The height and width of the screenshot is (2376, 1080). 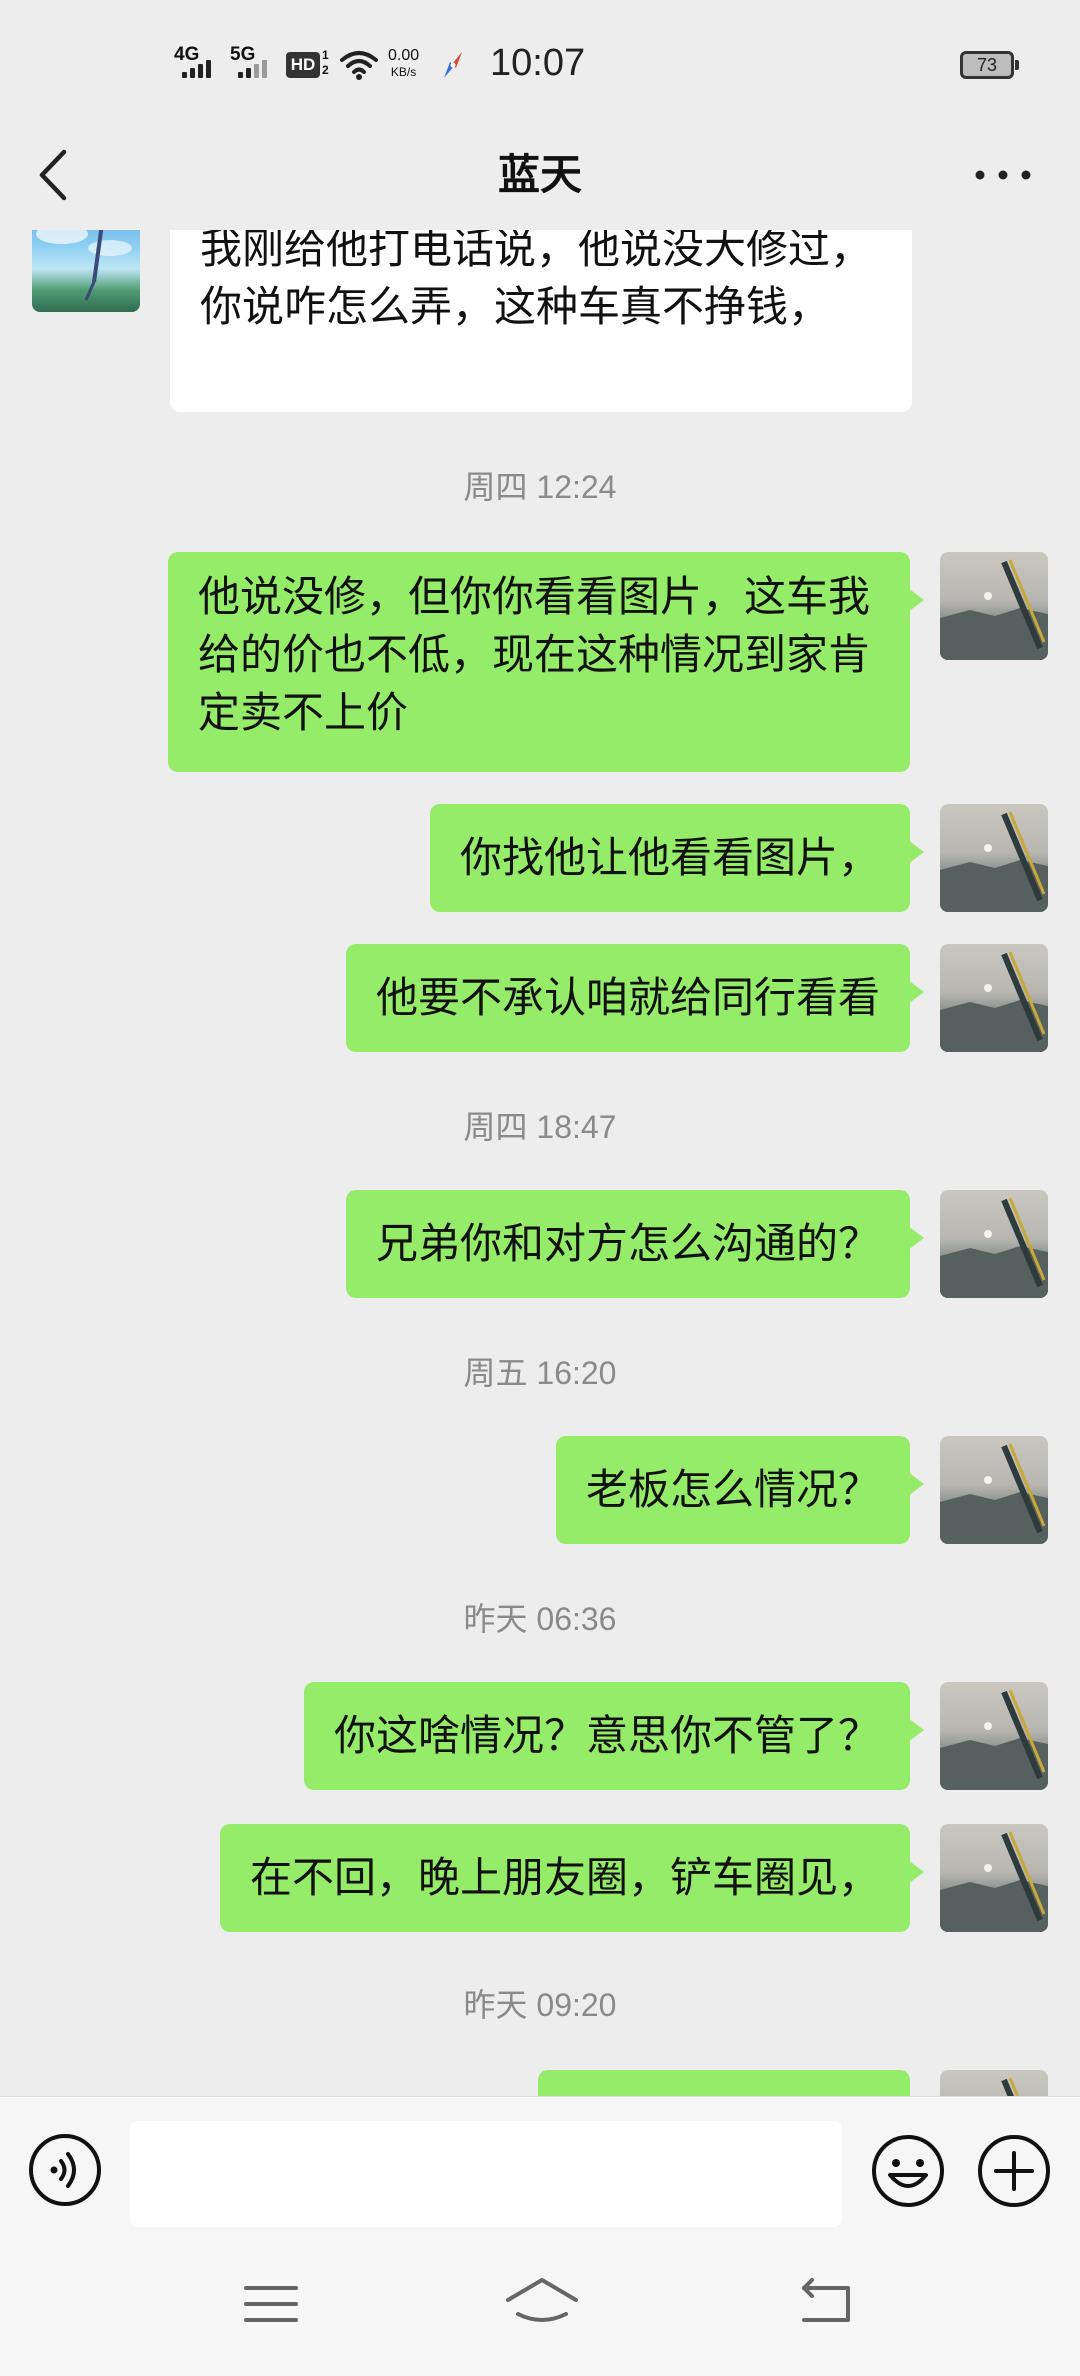 I want to click on message-row-outgoing: 你找他让他看看图片，, so click(x=540, y=858).